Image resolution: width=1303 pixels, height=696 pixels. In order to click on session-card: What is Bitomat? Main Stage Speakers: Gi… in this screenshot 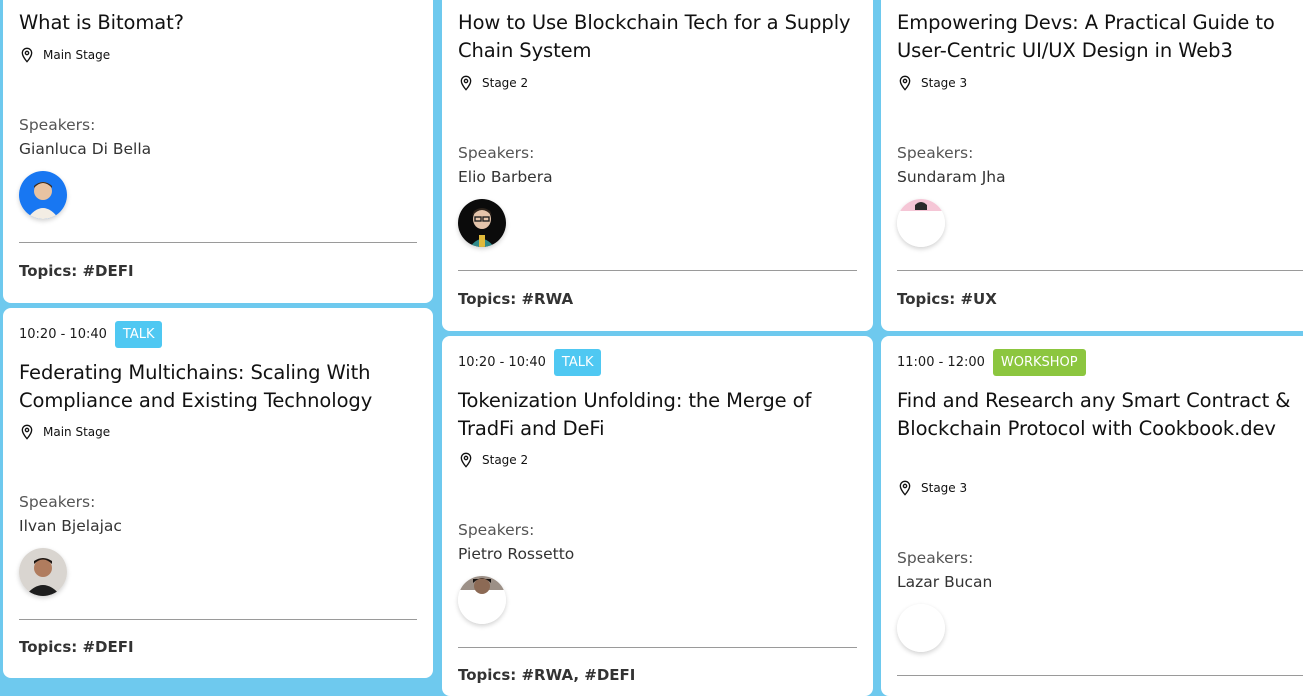, I will do `click(218, 151)`.